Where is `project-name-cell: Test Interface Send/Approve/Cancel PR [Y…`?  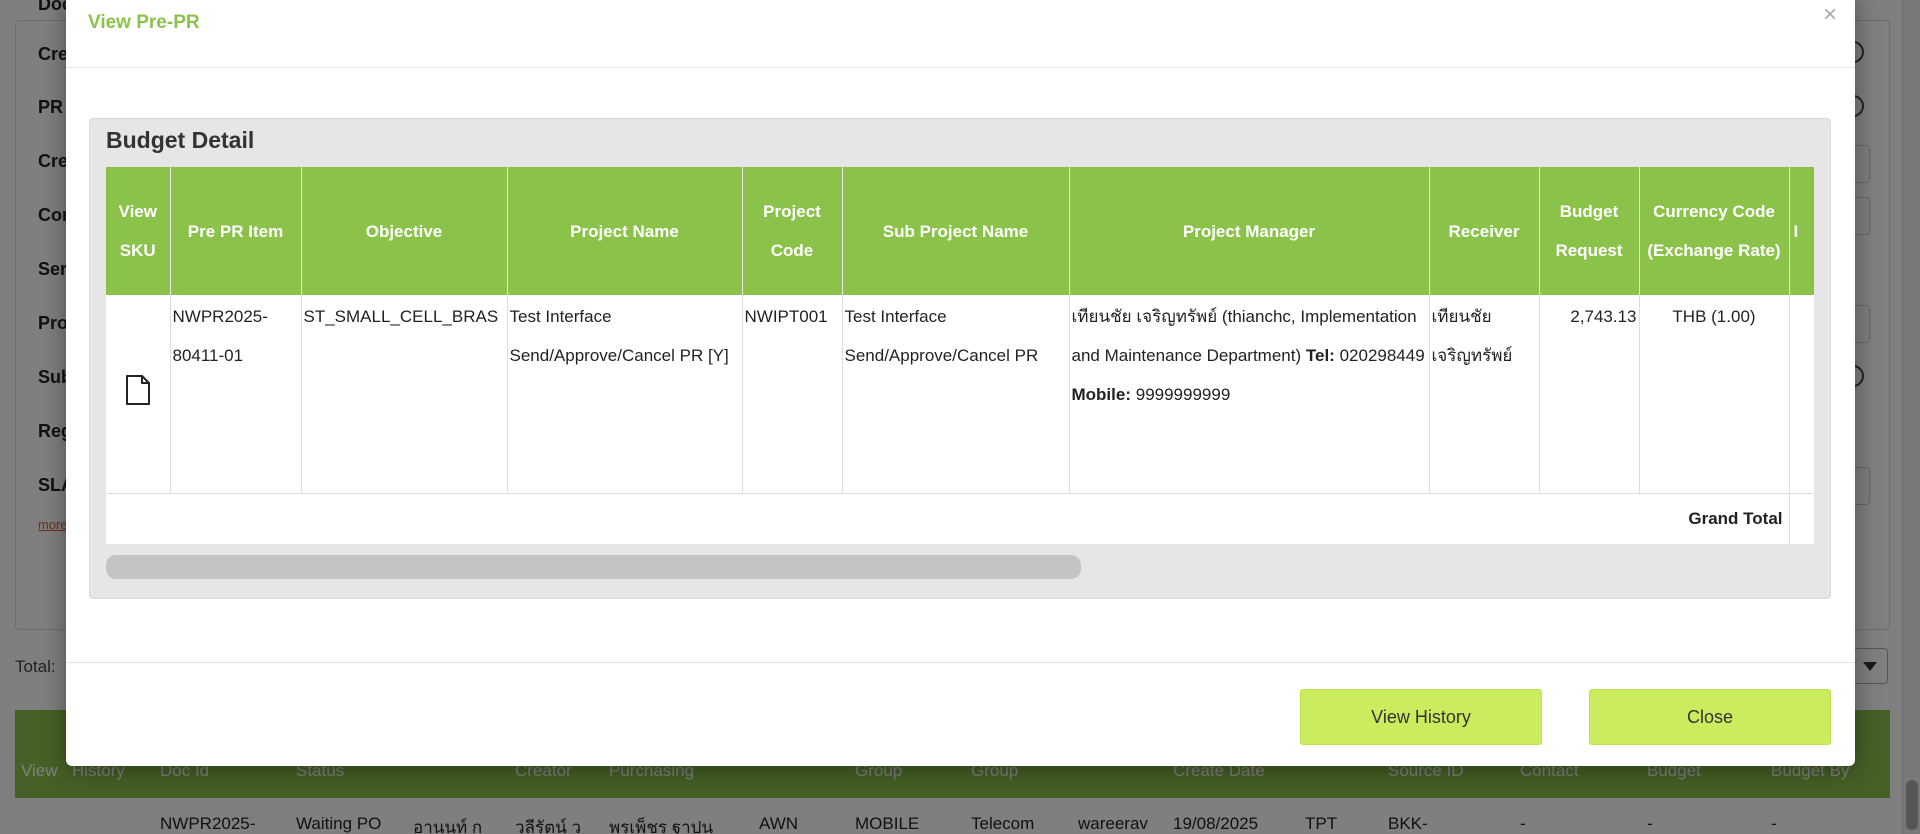 project-name-cell: Test Interface Send/Approve/Cancel PR [Y… is located at coordinates (625, 394).